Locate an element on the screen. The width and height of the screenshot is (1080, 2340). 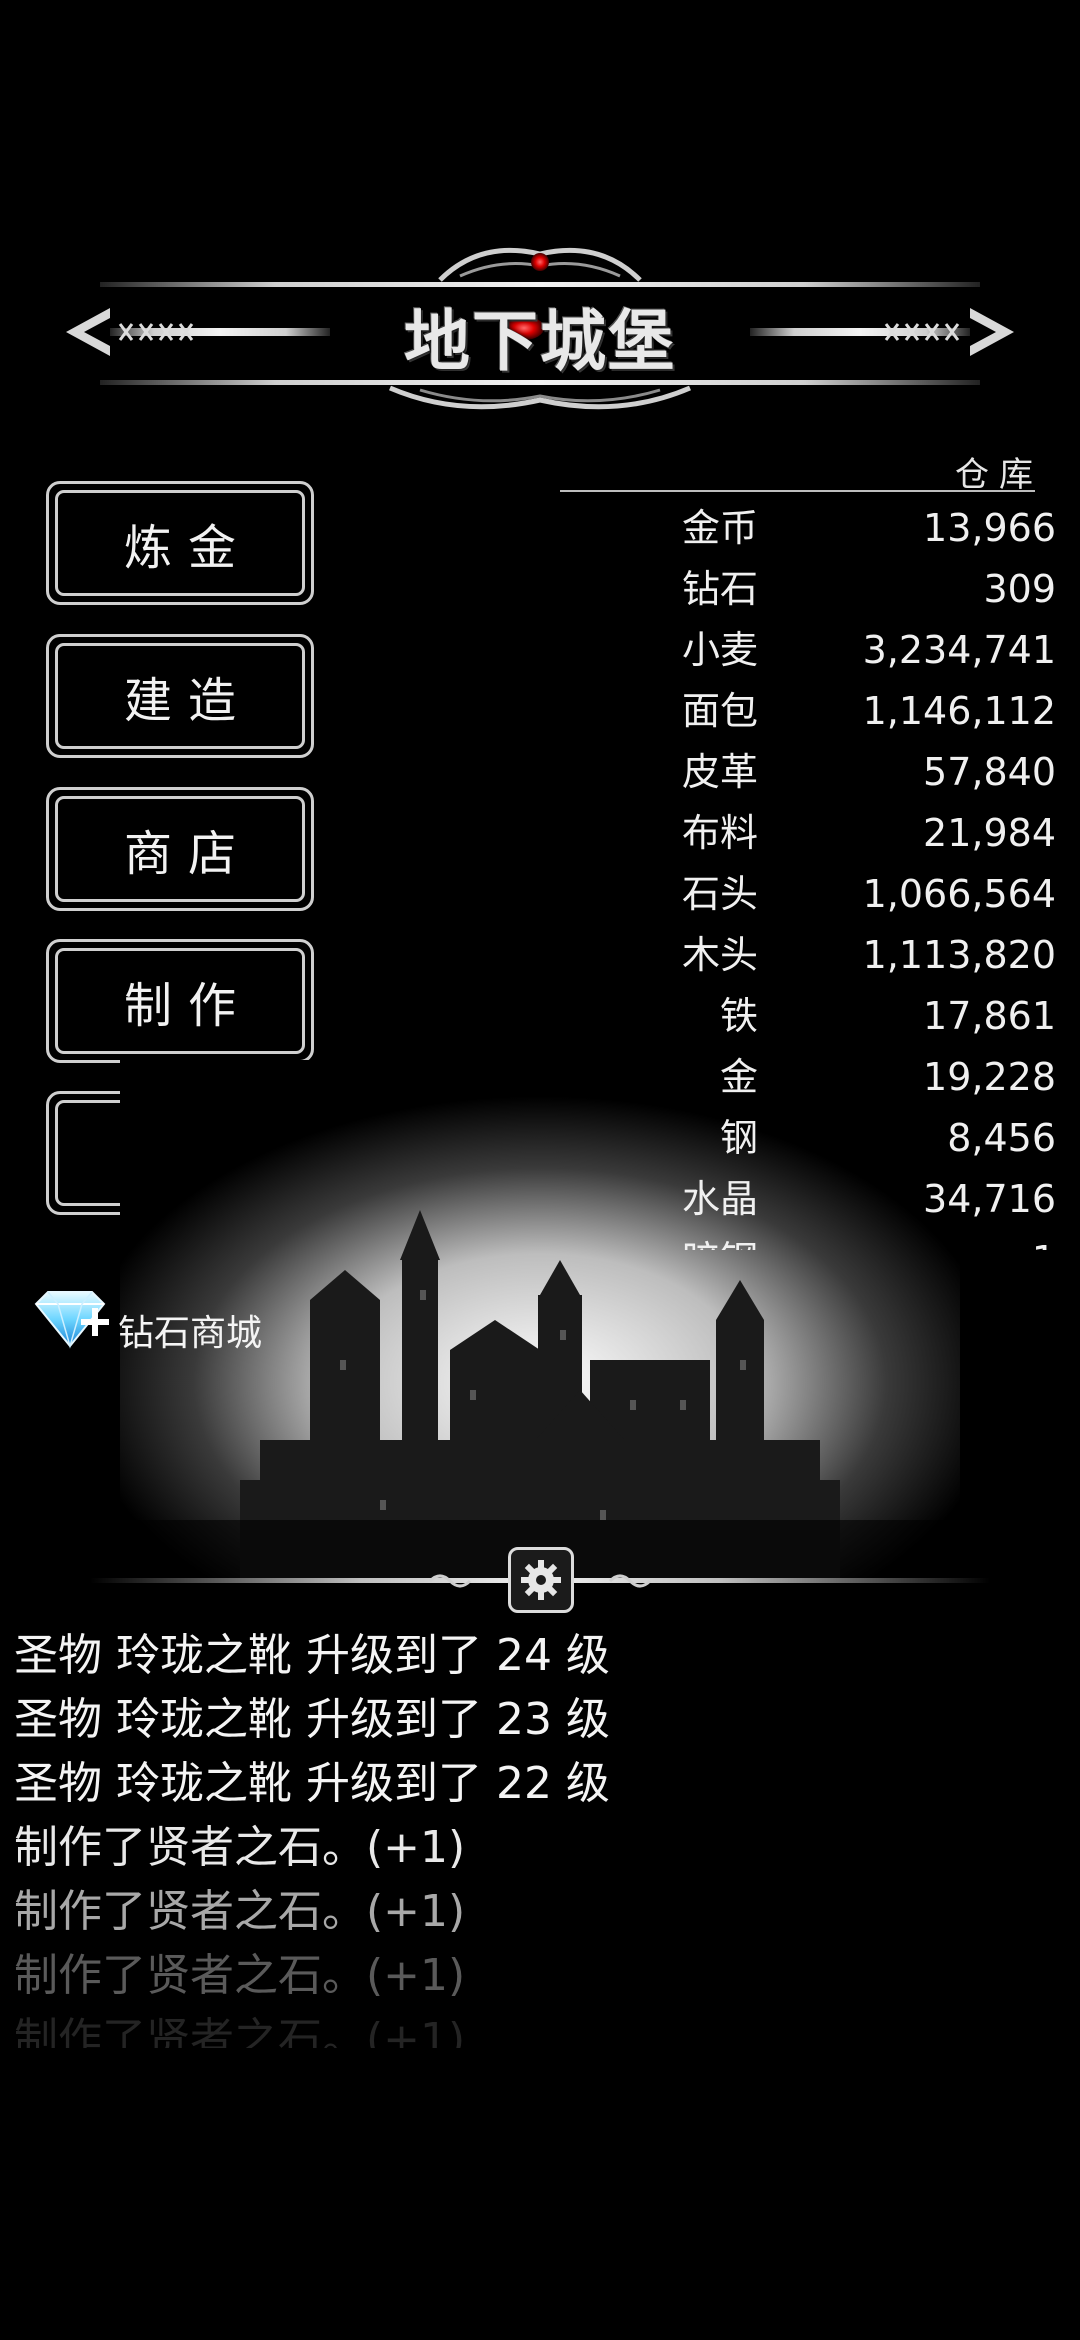
item-name: 小麦 is located at coordinates (719, 650).